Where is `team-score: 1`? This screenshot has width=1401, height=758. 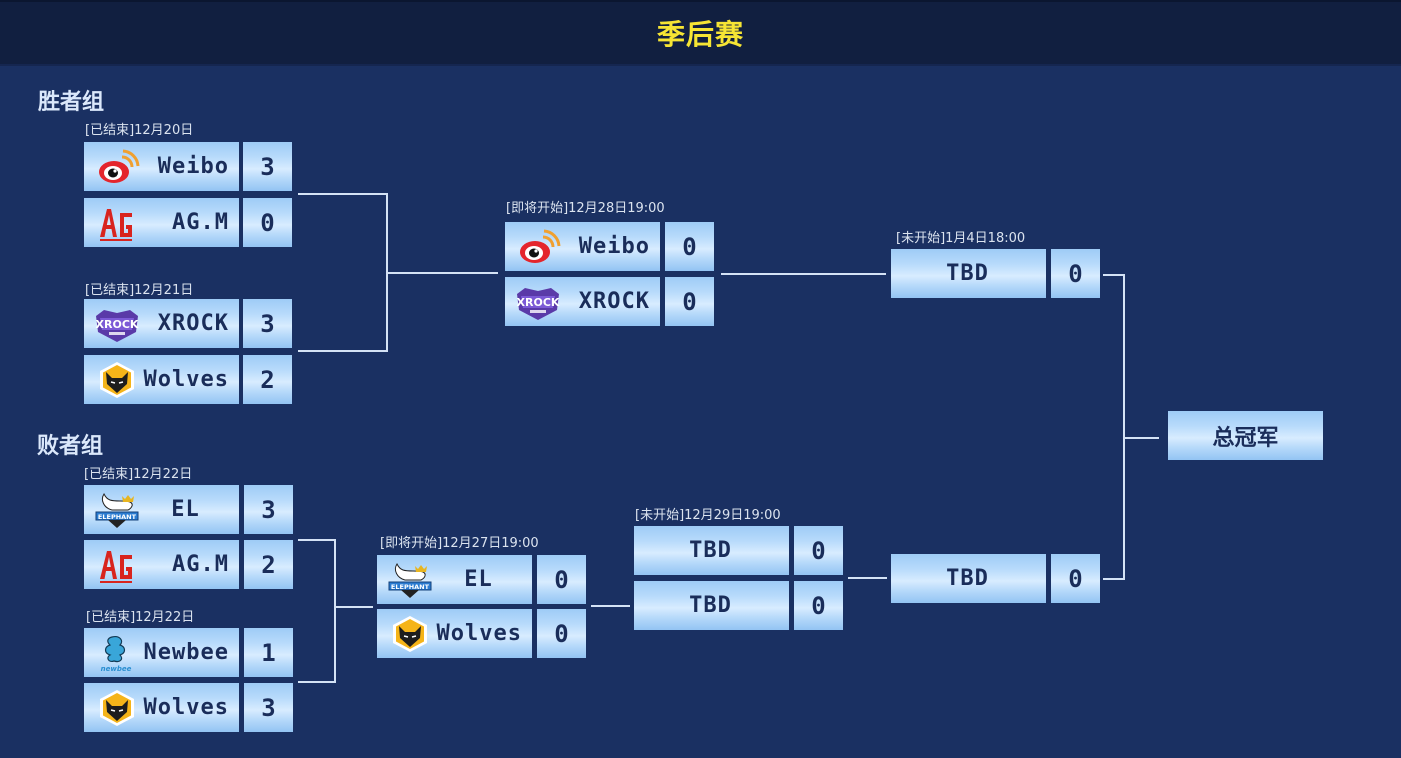 team-score: 1 is located at coordinates (268, 652).